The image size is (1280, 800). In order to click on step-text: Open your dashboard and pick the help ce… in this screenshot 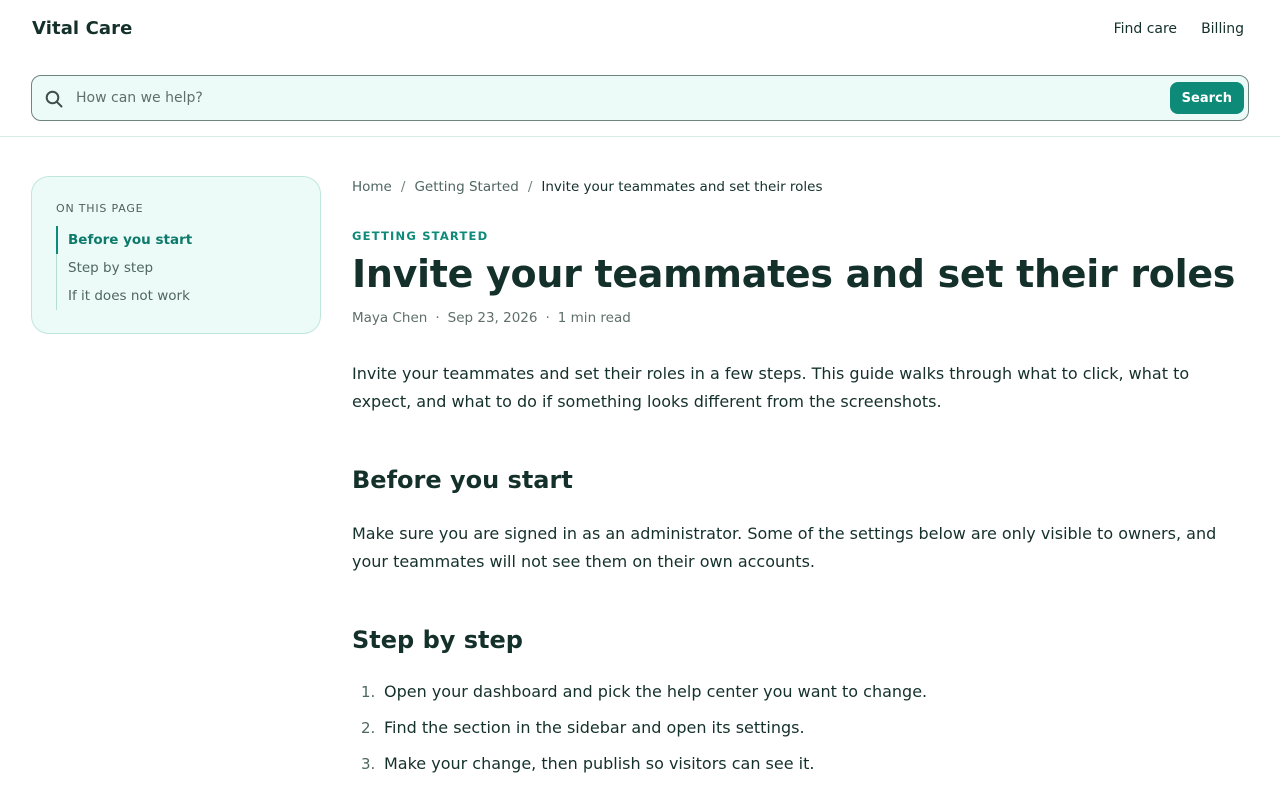, I will do `click(656, 691)`.